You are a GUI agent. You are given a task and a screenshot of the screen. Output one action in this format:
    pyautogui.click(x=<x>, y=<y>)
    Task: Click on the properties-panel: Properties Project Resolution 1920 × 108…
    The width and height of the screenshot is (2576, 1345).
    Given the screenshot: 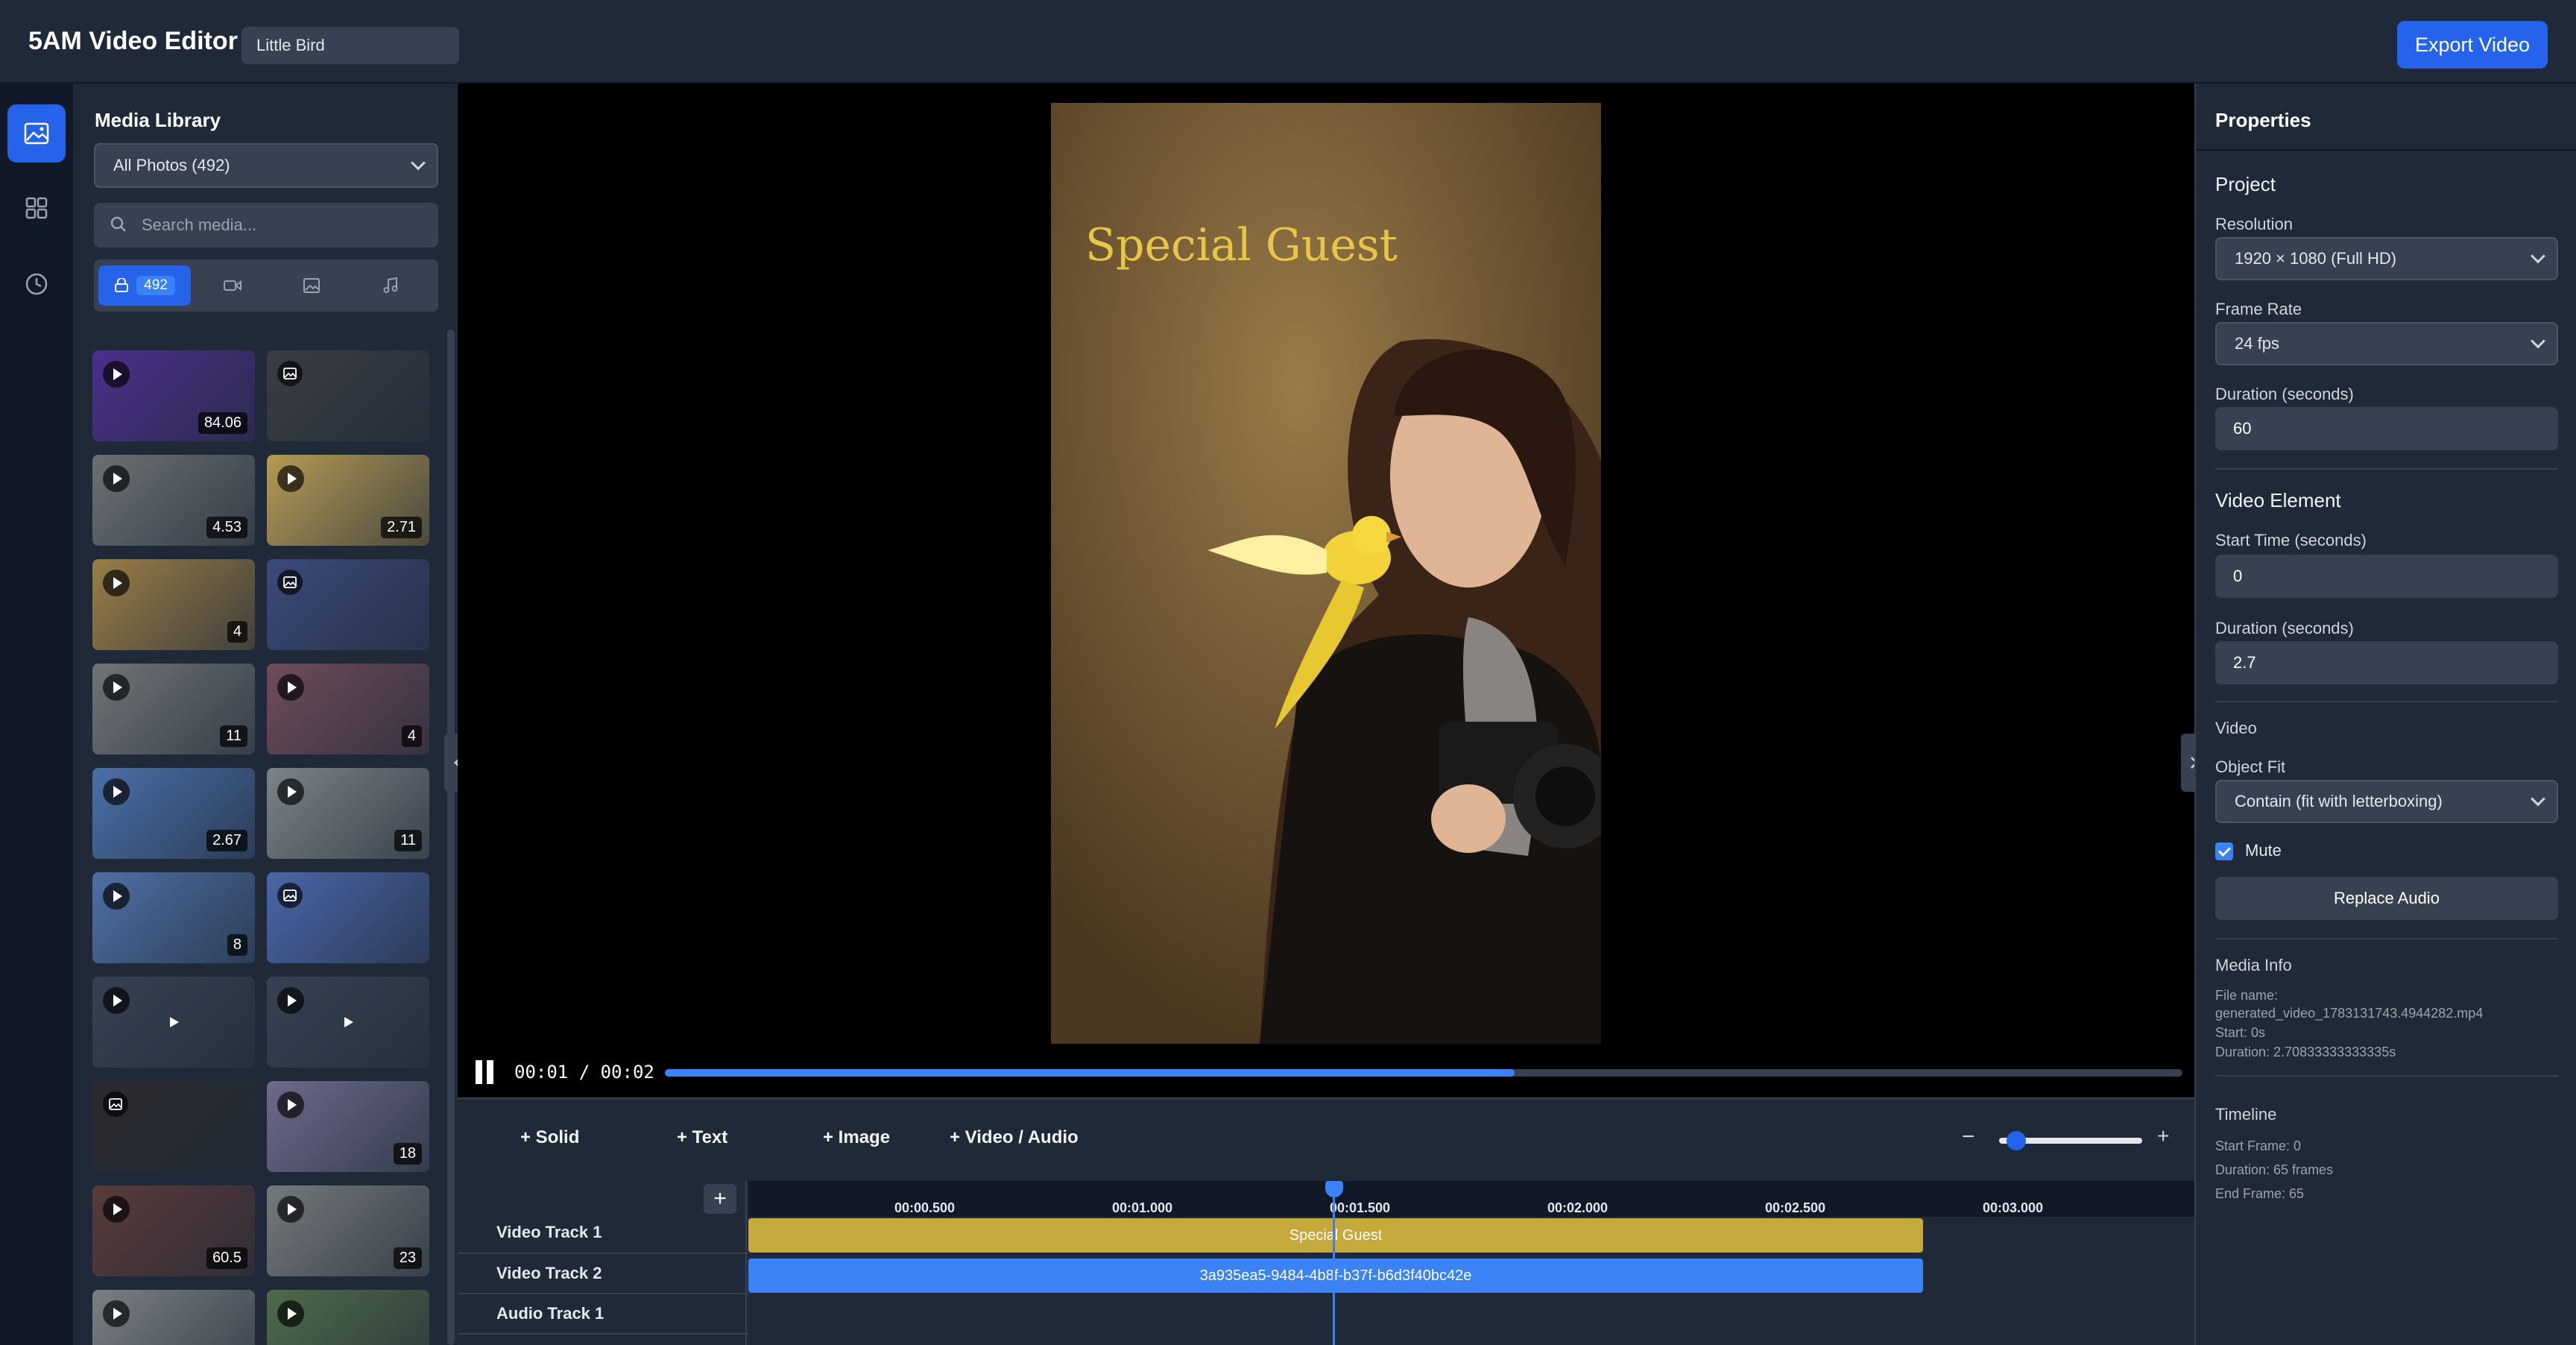 What is the action you would take?
    pyautogui.click(x=2385, y=714)
    